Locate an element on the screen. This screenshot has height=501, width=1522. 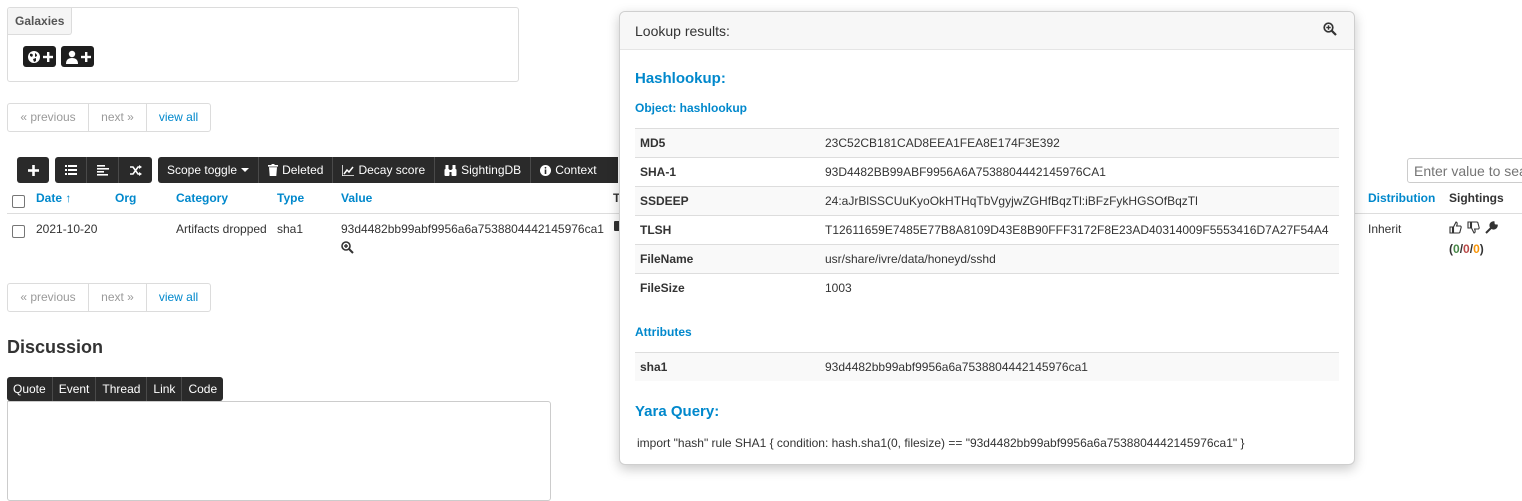
search-input is located at coordinates (1464, 170).